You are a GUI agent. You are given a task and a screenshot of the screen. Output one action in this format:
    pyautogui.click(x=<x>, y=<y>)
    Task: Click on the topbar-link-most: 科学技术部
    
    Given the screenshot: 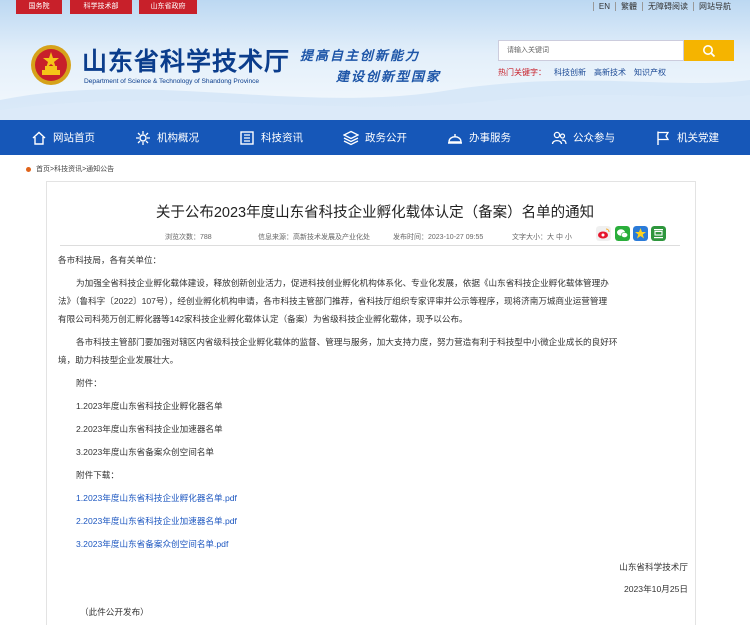 What is the action you would take?
    pyautogui.click(x=101, y=7)
    